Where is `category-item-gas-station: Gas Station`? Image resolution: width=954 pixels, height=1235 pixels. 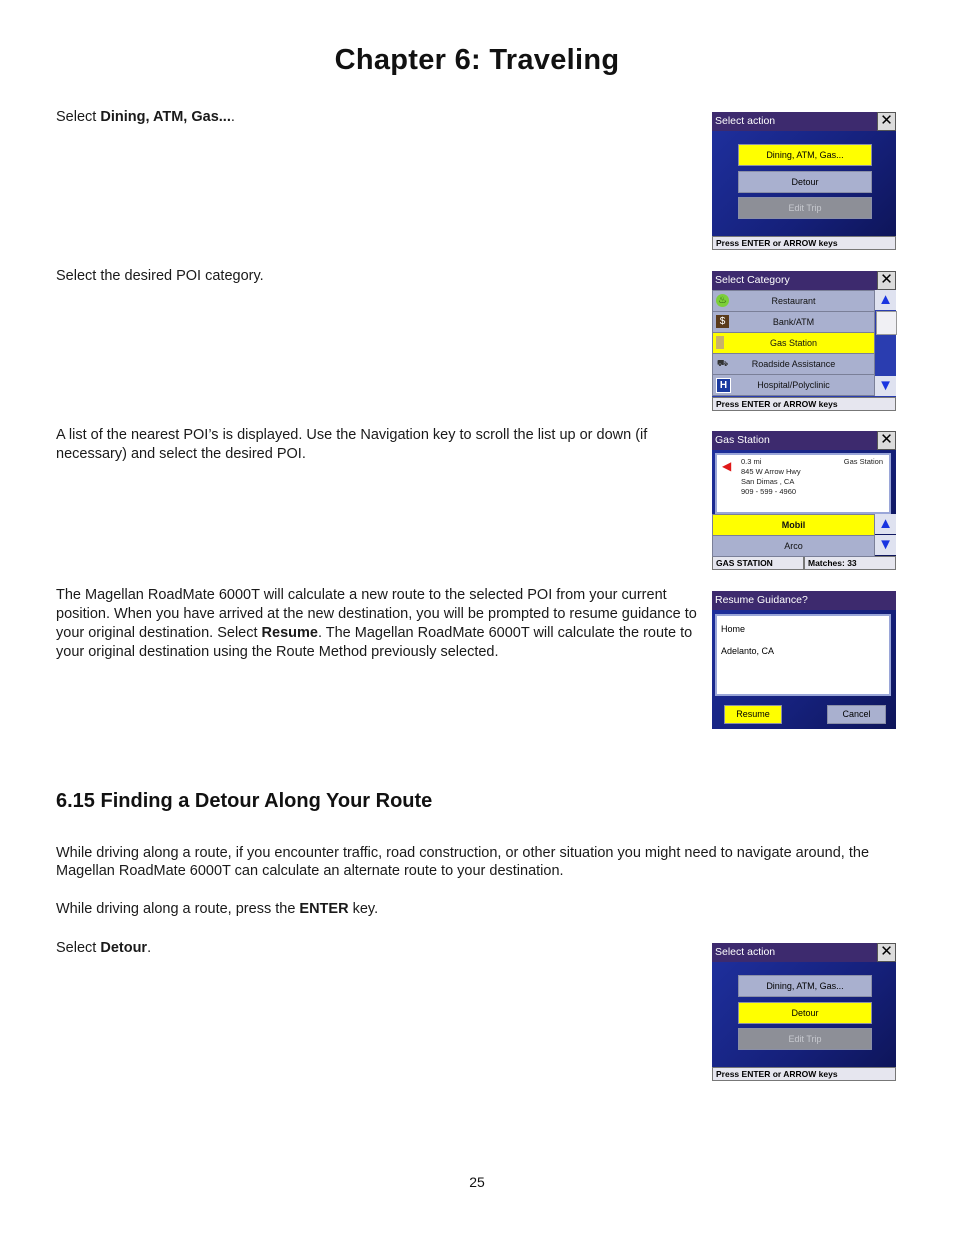
category-item-gas-station: Gas Station is located at coordinates (793, 343).